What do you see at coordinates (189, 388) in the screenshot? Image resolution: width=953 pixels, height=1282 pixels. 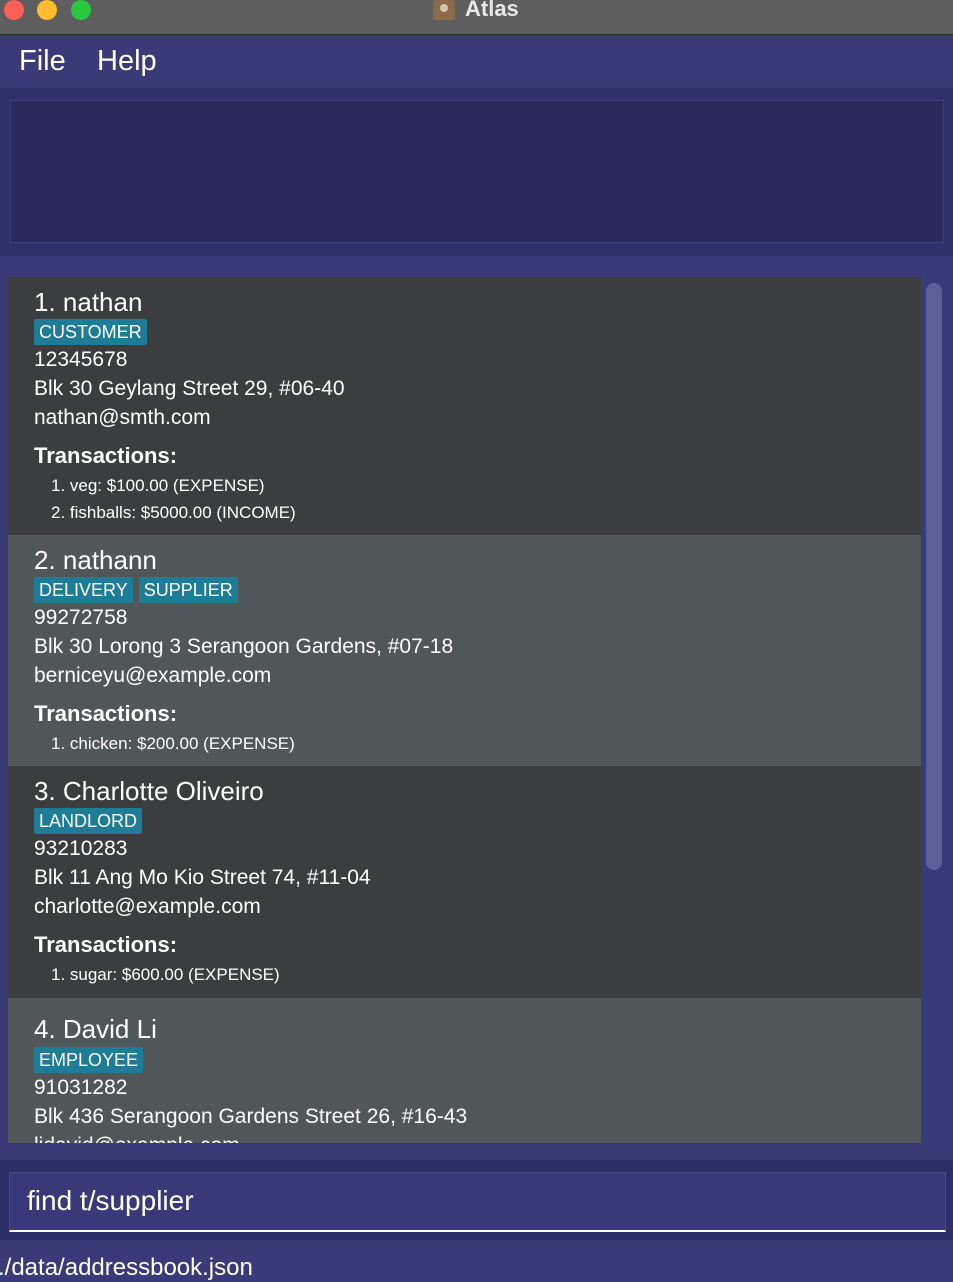 I see `person-address: Blk 30 Geylang Street 29, #06-40` at bounding box center [189, 388].